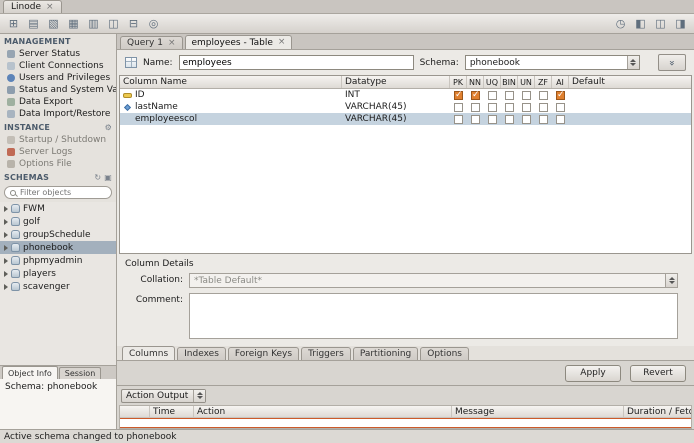 Image resolution: width=694 pixels, height=443 pixels. What do you see at coordinates (58, 152) in the screenshot?
I see `sidebar-item-server-logs: Server Logs` at bounding box center [58, 152].